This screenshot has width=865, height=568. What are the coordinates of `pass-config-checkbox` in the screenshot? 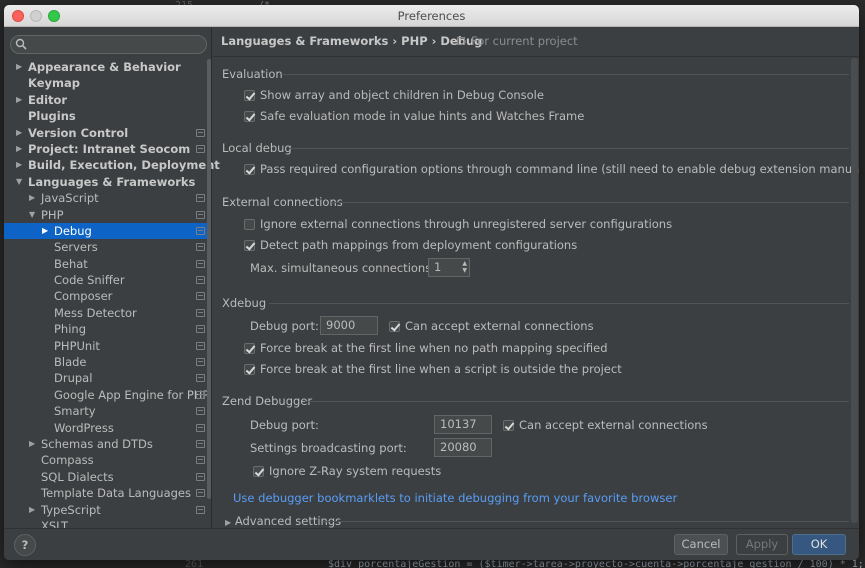 It's located at (249, 169).